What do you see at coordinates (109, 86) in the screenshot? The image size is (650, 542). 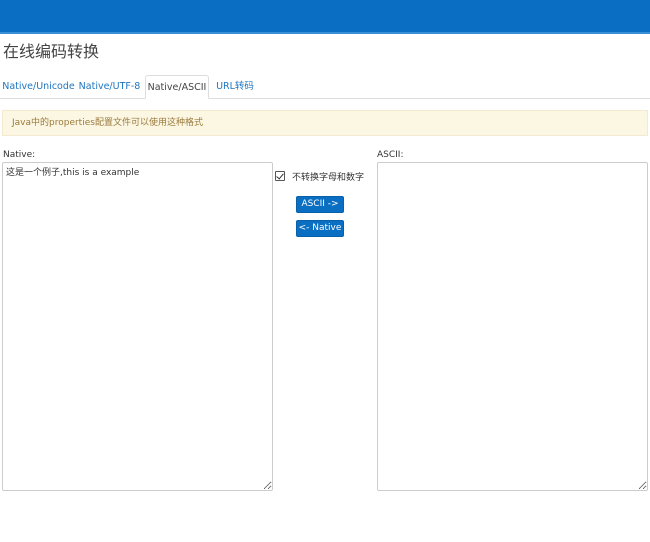 I see `tab-native-utf8: Native/UTF-8` at bounding box center [109, 86].